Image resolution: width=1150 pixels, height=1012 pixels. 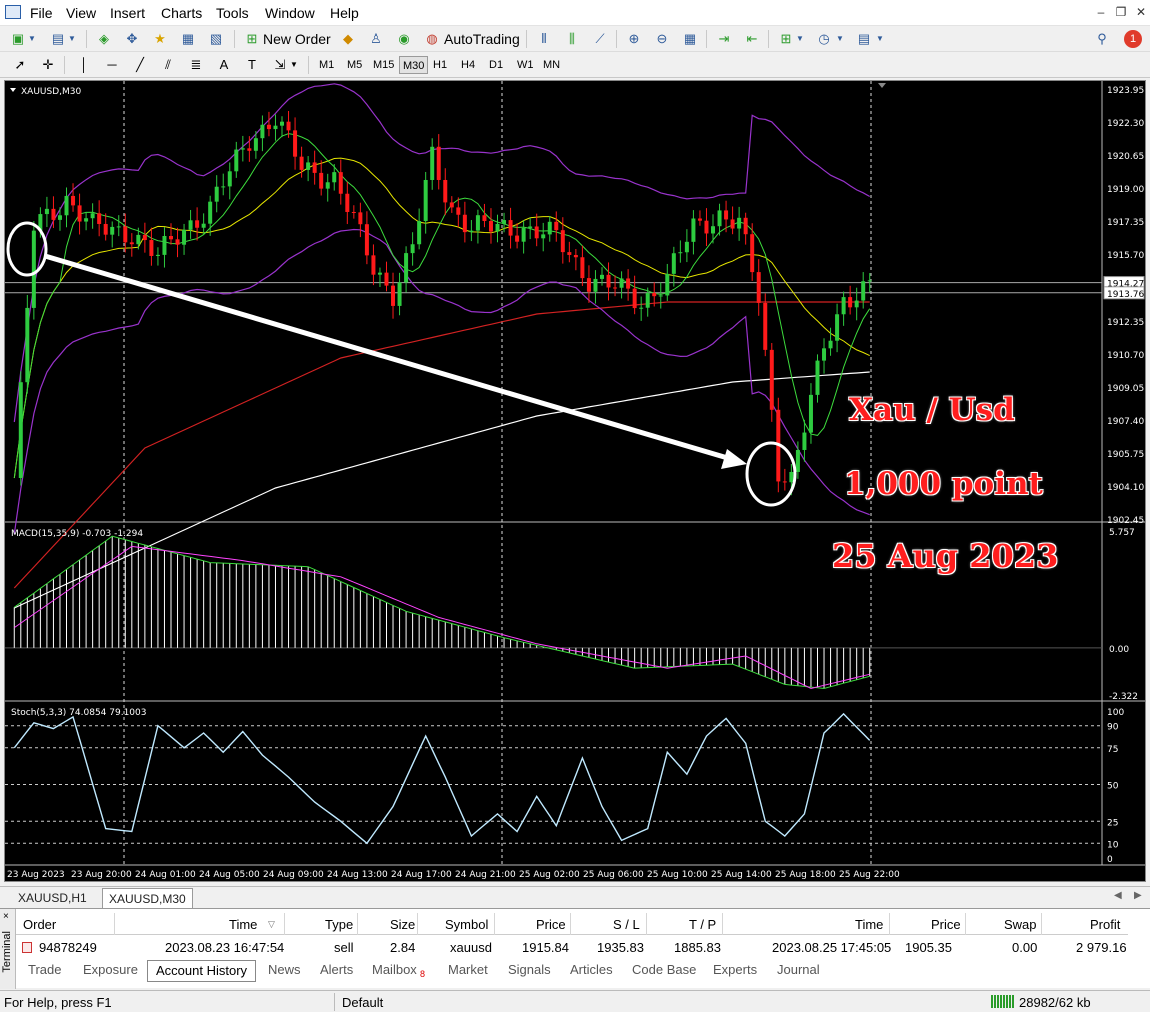 I want to click on signals-icon: ♙, so click(x=376, y=39).